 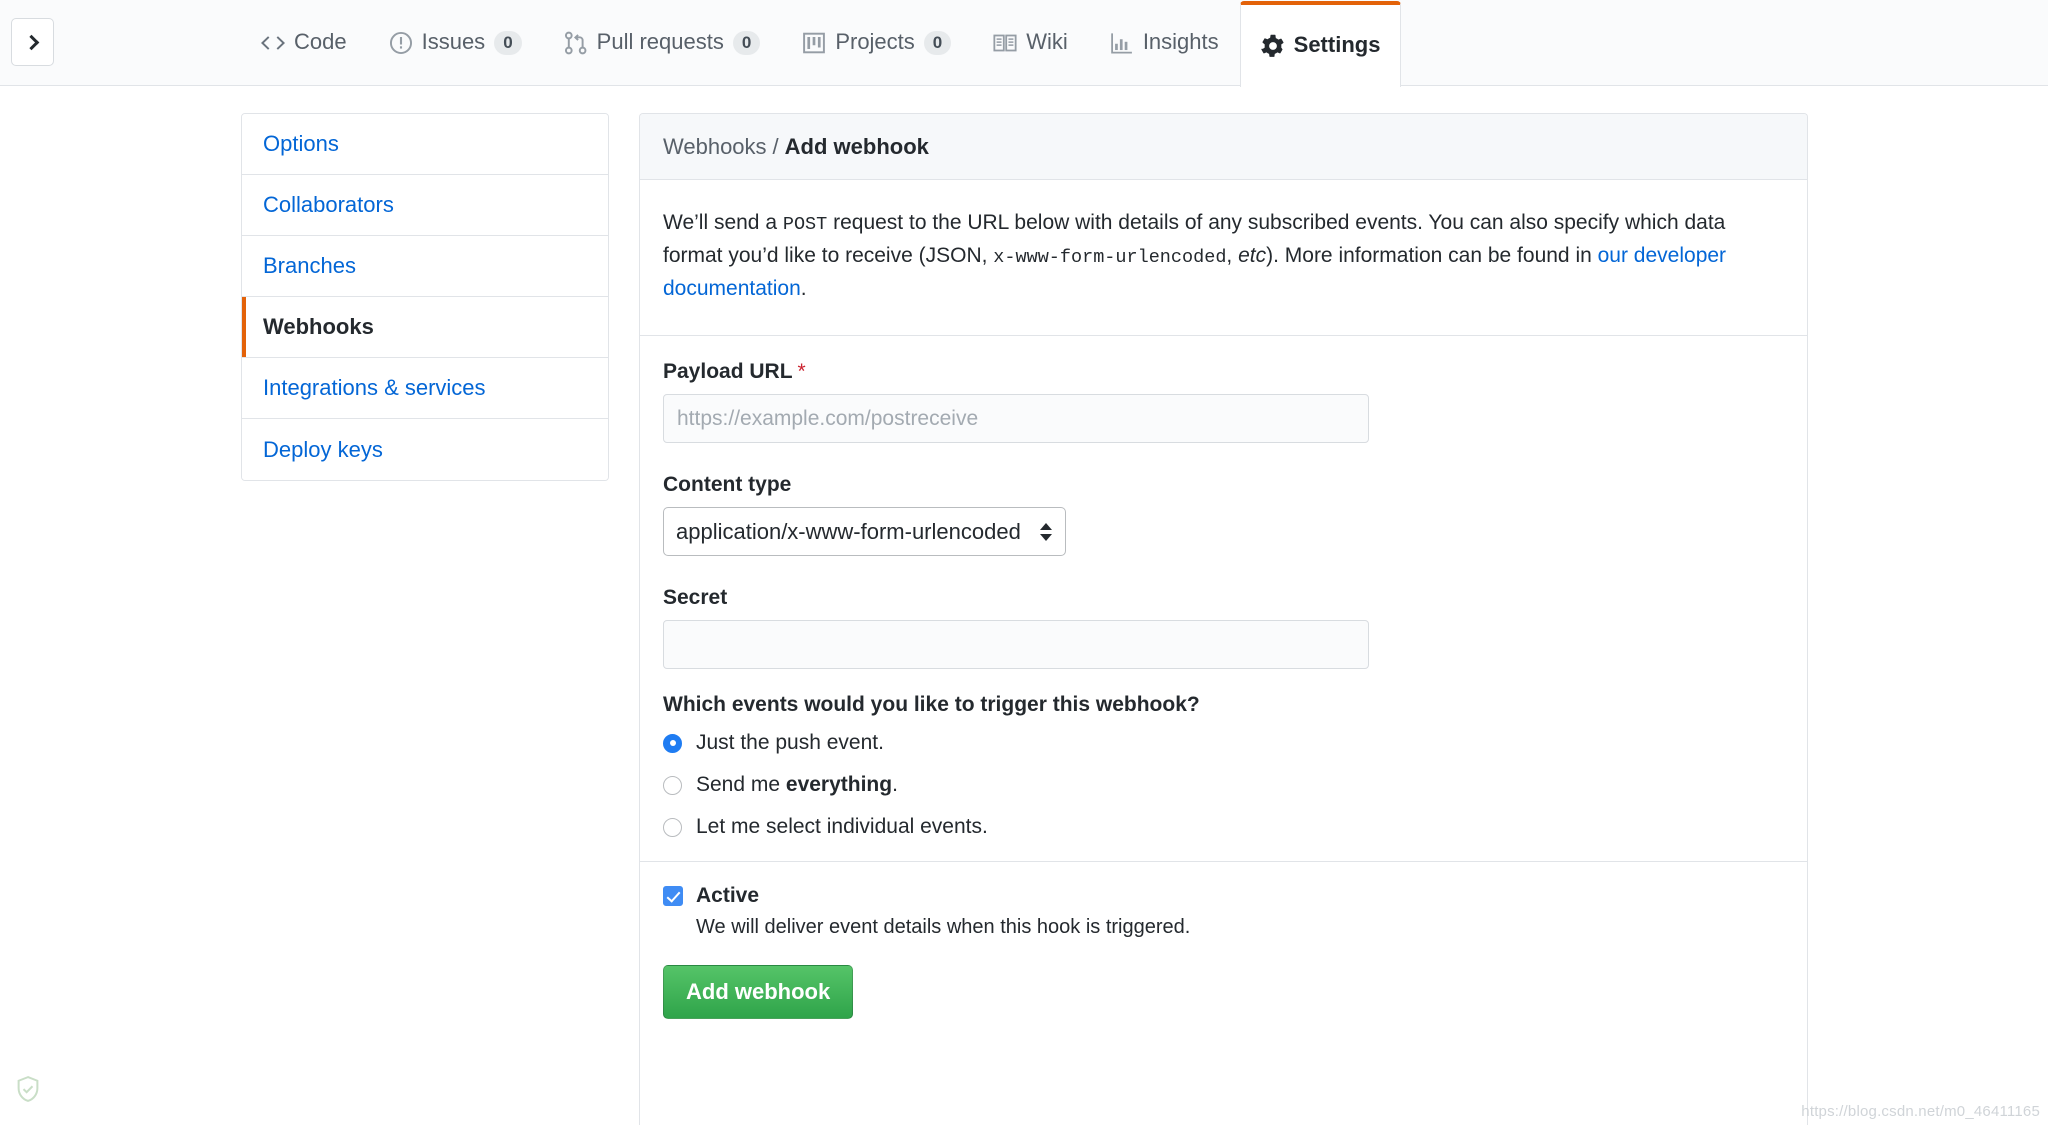 I want to click on content-type-label: Content type, so click(x=727, y=485).